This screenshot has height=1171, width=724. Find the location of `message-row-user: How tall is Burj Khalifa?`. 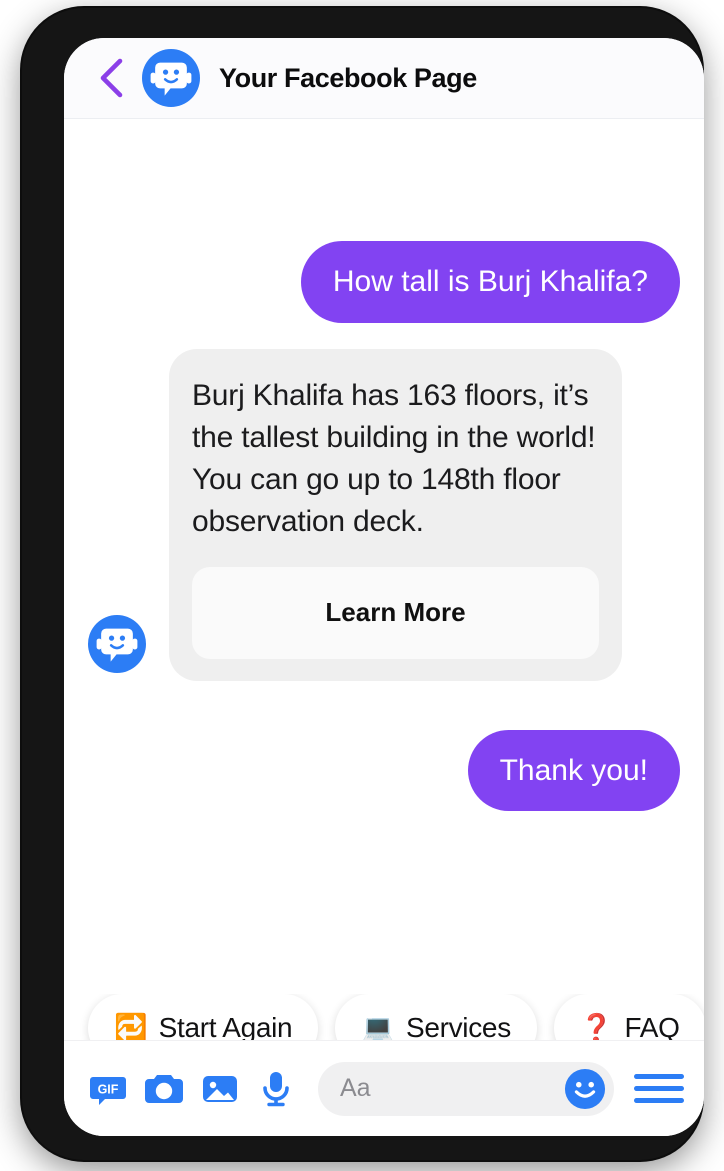

message-row-user: How tall is Burj Khalifa? is located at coordinates (384, 282).